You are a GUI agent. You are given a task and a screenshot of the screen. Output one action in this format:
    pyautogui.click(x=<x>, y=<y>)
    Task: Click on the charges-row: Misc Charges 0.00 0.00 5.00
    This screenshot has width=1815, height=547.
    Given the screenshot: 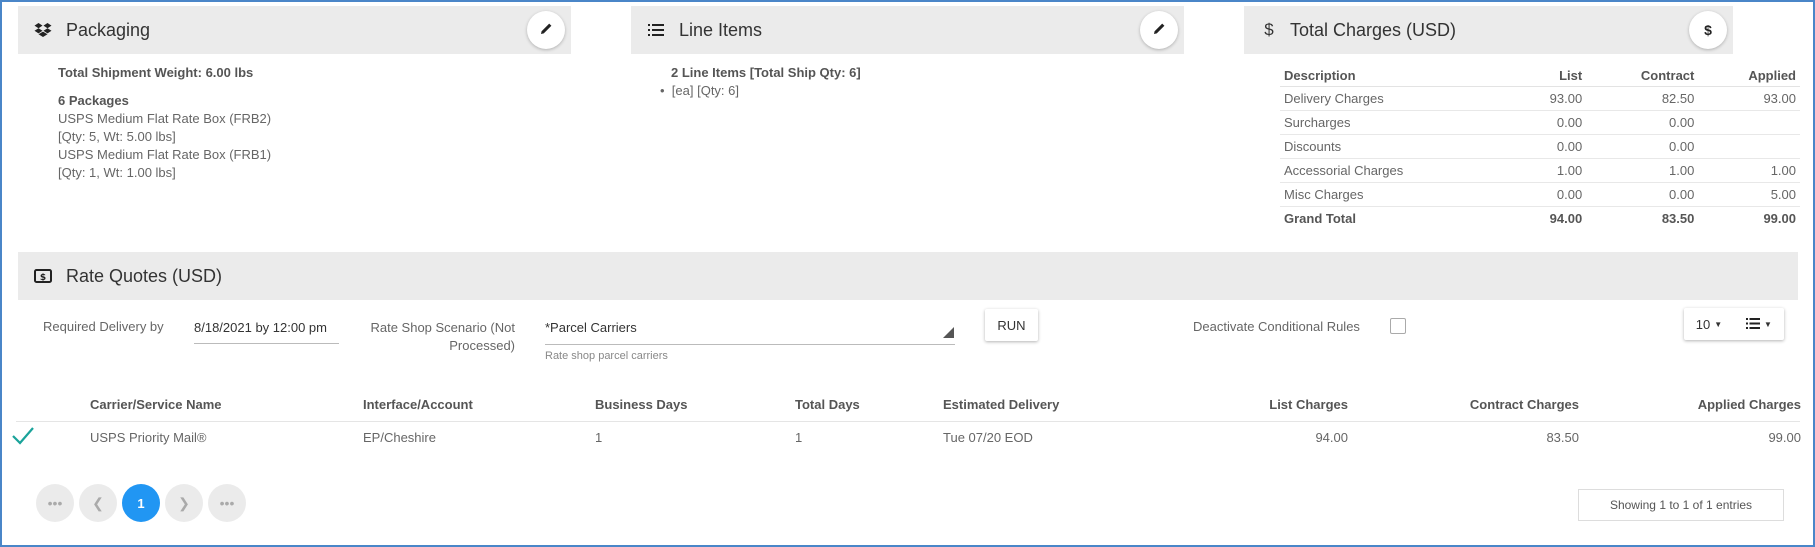 What is the action you would take?
    pyautogui.click(x=1540, y=194)
    